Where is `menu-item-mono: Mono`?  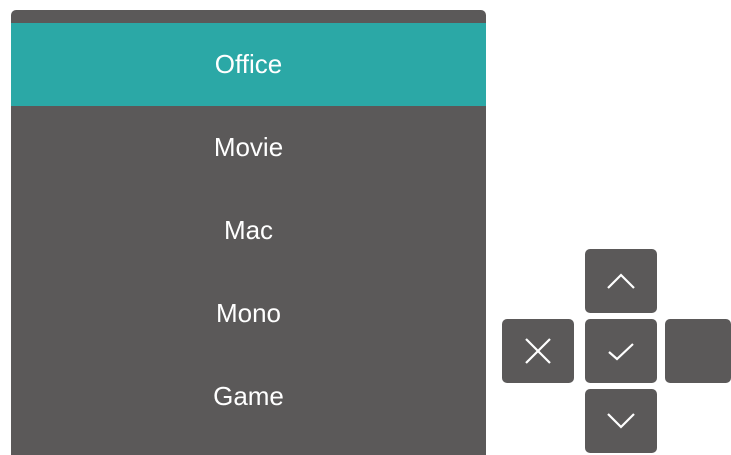
menu-item-mono: Mono is located at coordinates (248, 313).